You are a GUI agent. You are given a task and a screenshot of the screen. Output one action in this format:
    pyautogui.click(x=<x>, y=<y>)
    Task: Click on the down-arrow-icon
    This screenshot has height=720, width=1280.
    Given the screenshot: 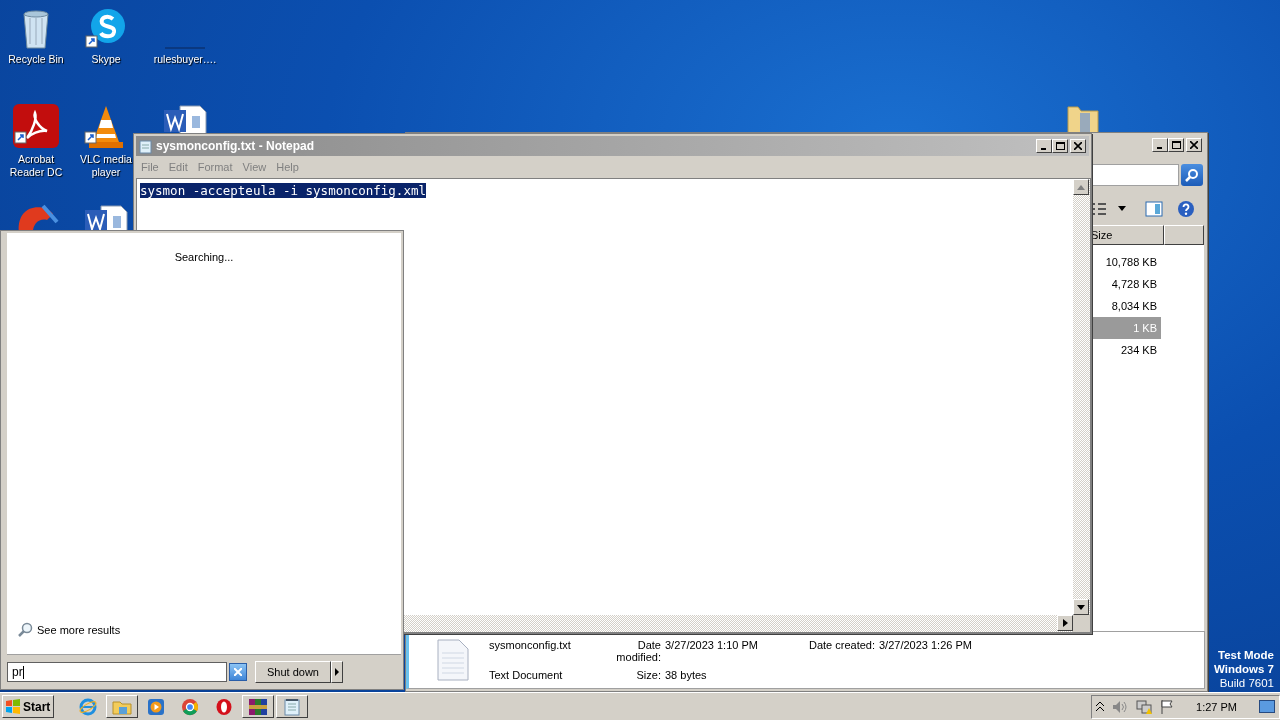 What is the action you would take?
    pyautogui.click(x=1081, y=607)
    